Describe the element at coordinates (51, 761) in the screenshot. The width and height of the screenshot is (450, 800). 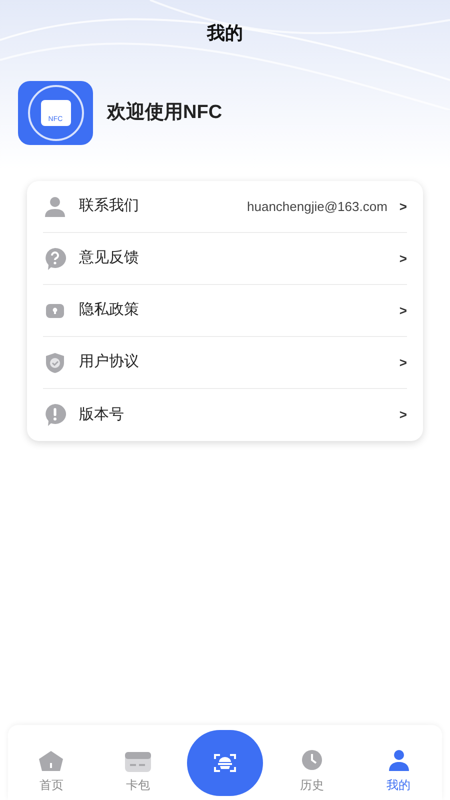
I see `home-icon` at that location.